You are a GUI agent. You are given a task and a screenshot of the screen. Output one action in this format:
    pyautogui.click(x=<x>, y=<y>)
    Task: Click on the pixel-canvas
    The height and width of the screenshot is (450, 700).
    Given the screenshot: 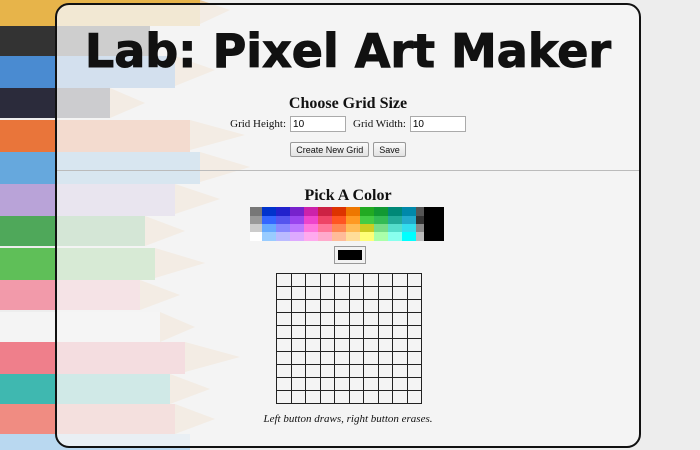 What is the action you would take?
    pyautogui.click(x=349, y=338)
    